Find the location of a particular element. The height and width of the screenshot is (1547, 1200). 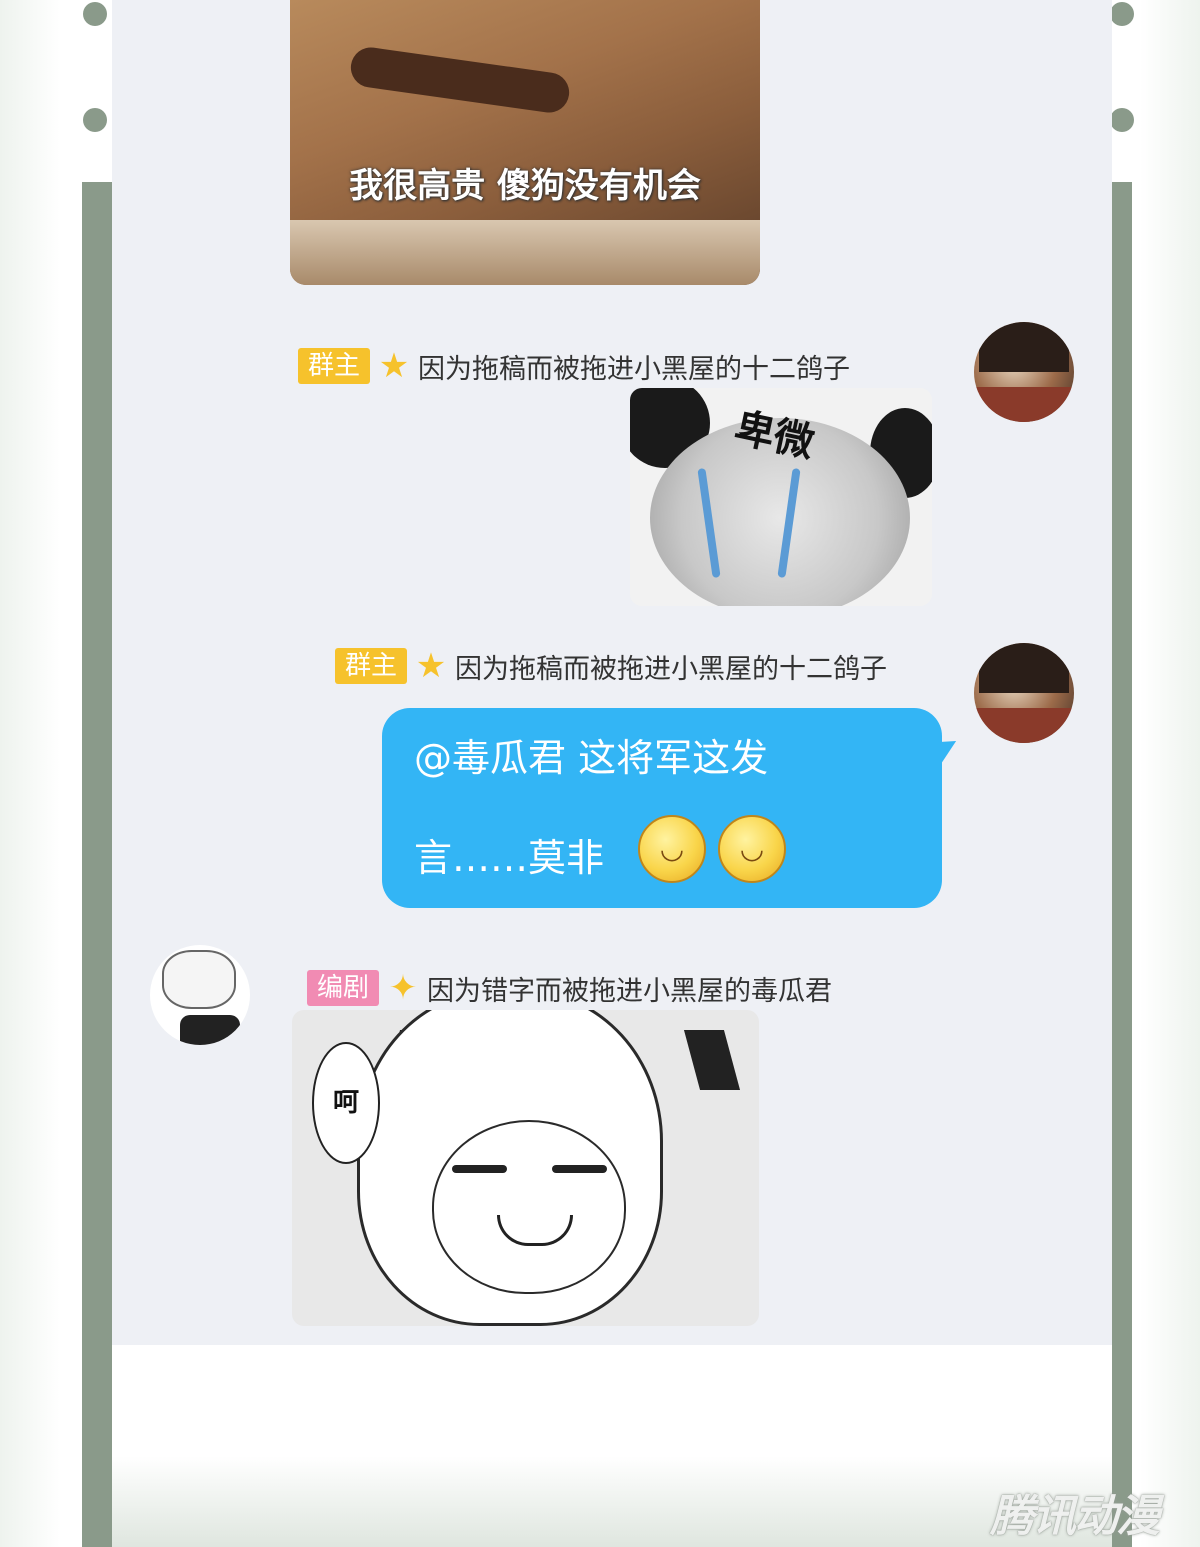

sender-name: 因为错字而被拖进小黑屋的毒瓜君 is located at coordinates (630, 991).